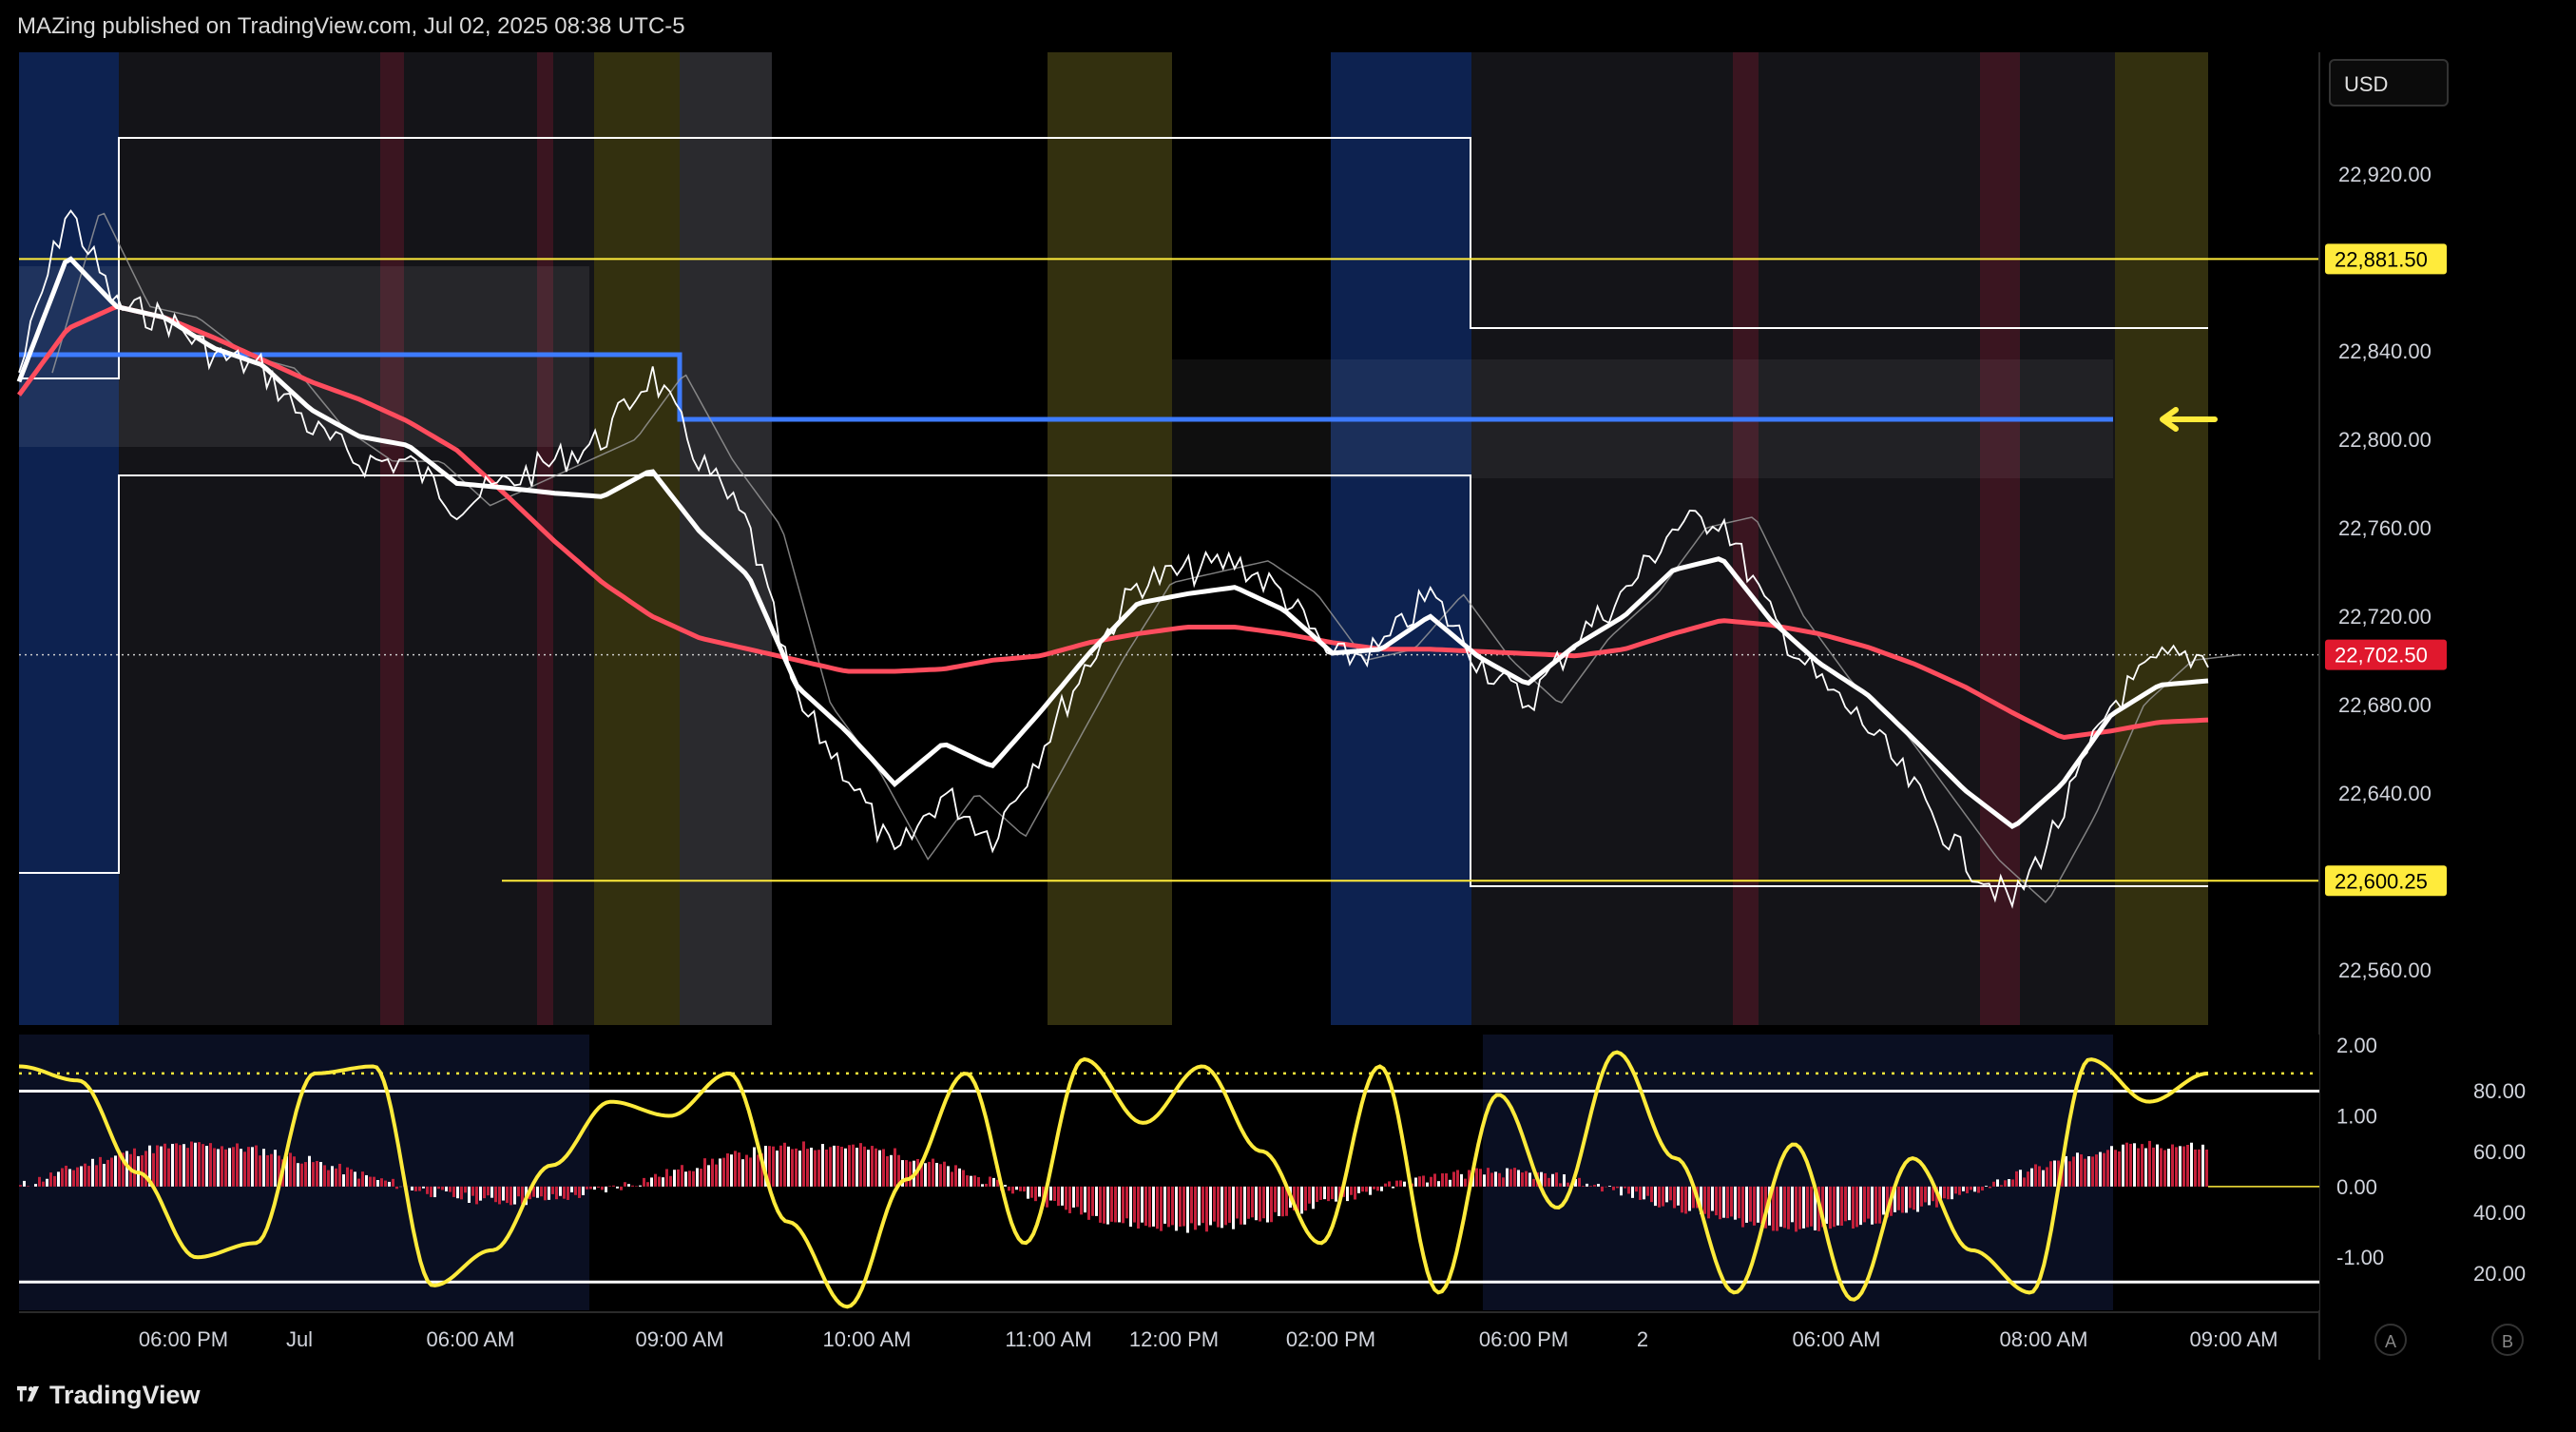  Describe the element at coordinates (2385, 617) in the screenshot. I see `y-axis-tick-label: 22,720.00` at that location.